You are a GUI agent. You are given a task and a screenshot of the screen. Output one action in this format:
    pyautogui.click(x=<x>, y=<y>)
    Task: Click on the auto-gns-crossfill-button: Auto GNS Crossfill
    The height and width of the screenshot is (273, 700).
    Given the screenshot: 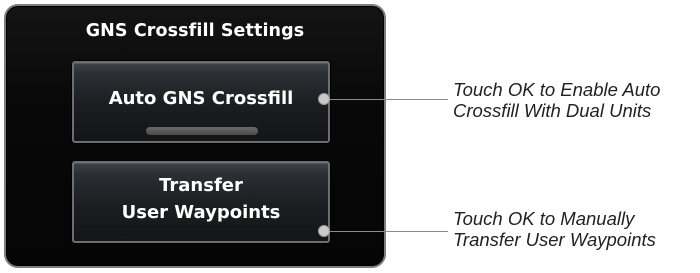 What is the action you would take?
    pyautogui.click(x=201, y=102)
    